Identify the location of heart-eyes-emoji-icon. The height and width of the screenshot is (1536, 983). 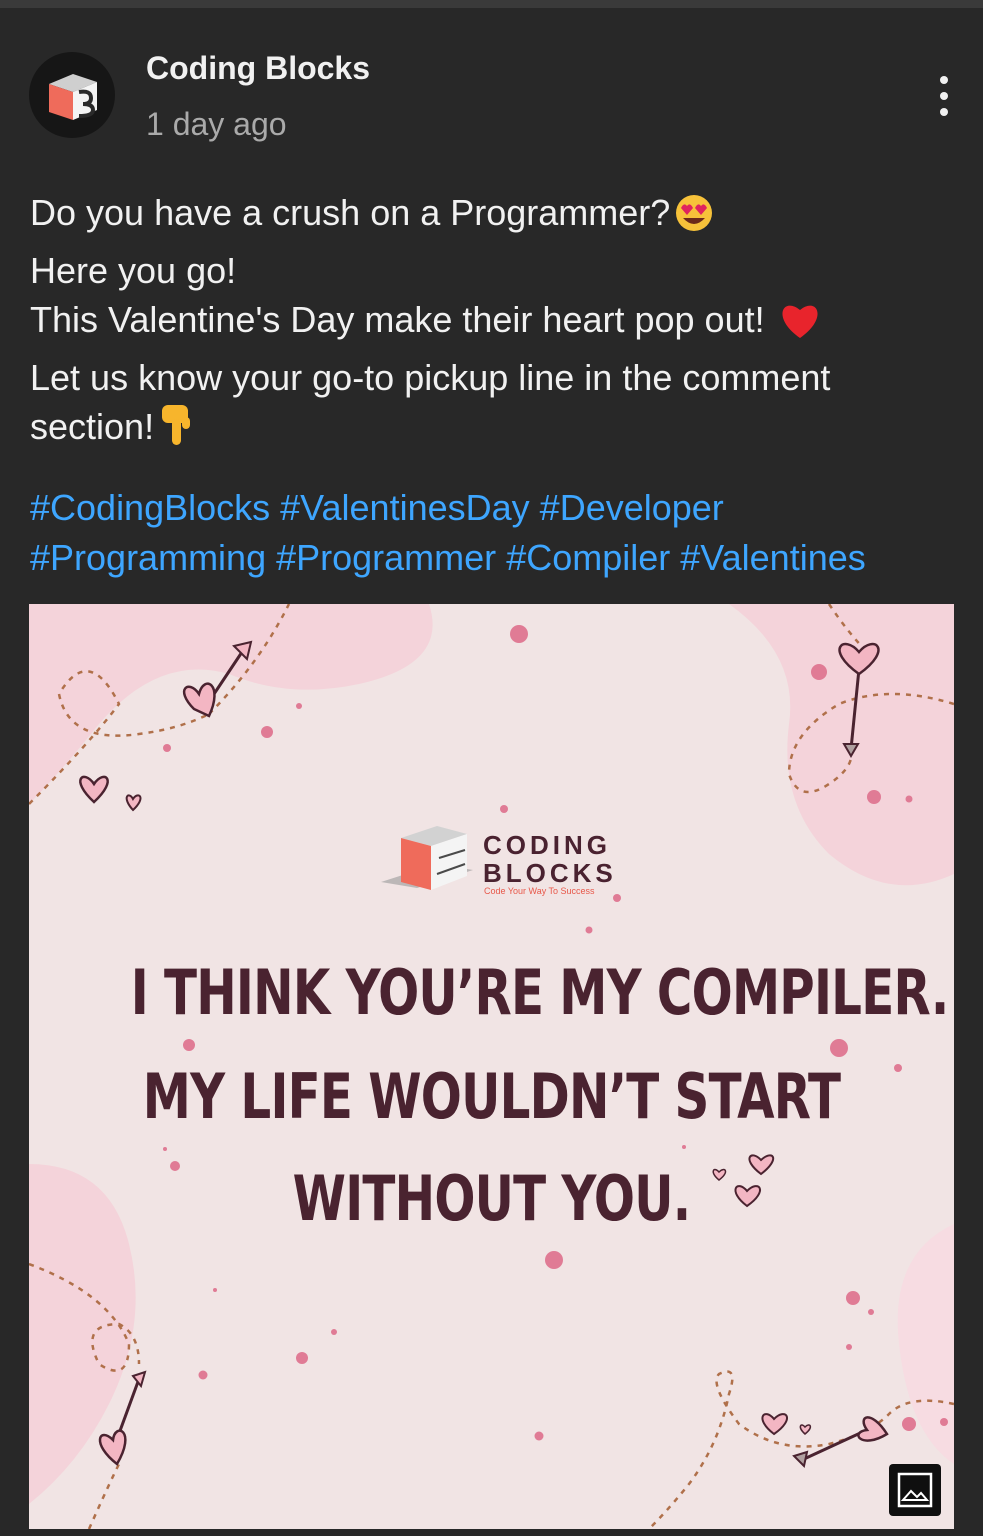
(694, 219).